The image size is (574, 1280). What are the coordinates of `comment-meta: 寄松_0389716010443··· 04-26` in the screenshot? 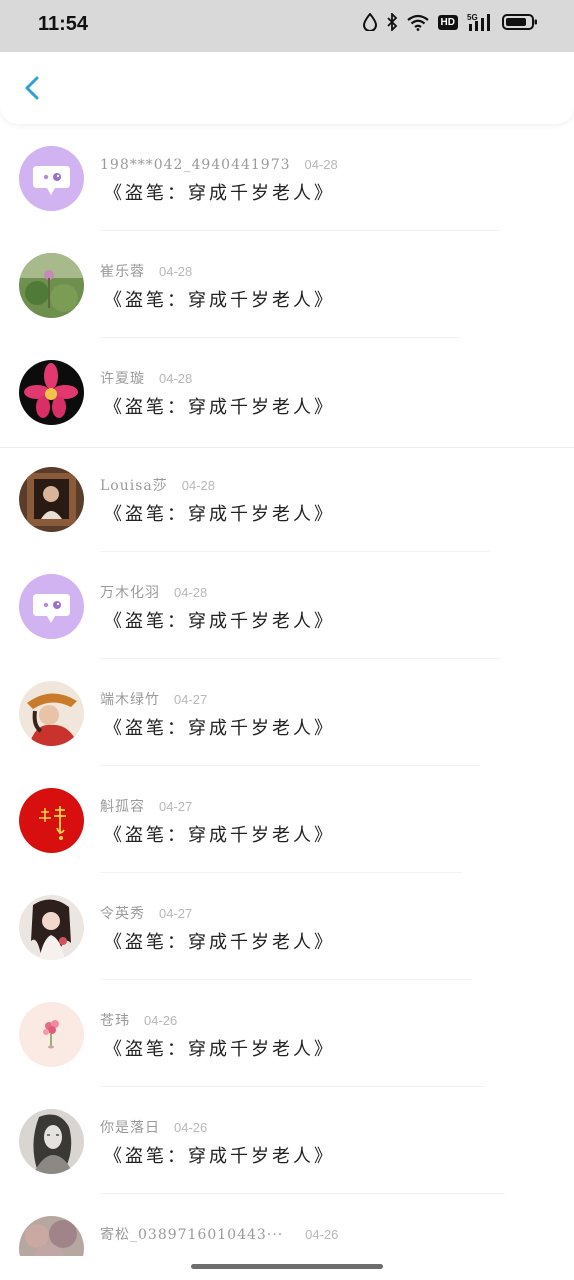 It's located at (219, 1234).